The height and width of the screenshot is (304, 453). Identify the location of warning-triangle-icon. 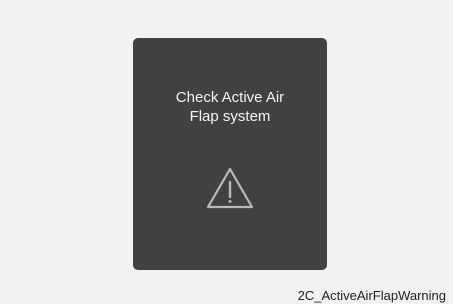
(230, 188).